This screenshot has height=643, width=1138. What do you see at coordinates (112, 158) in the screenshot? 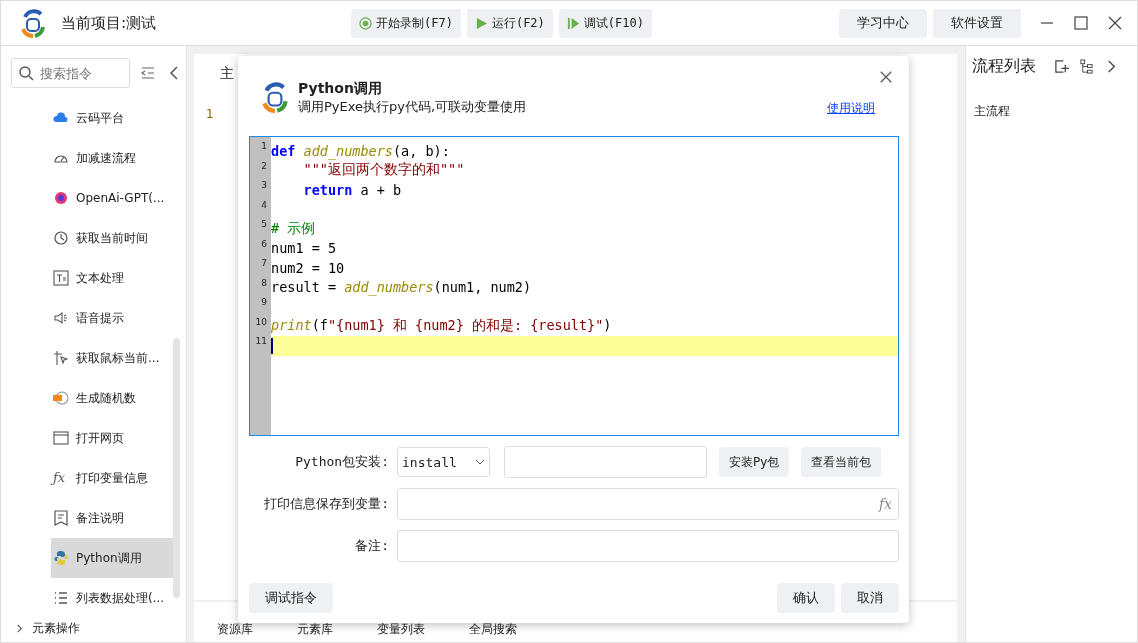
I see `command-item: 加减速流程` at bounding box center [112, 158].